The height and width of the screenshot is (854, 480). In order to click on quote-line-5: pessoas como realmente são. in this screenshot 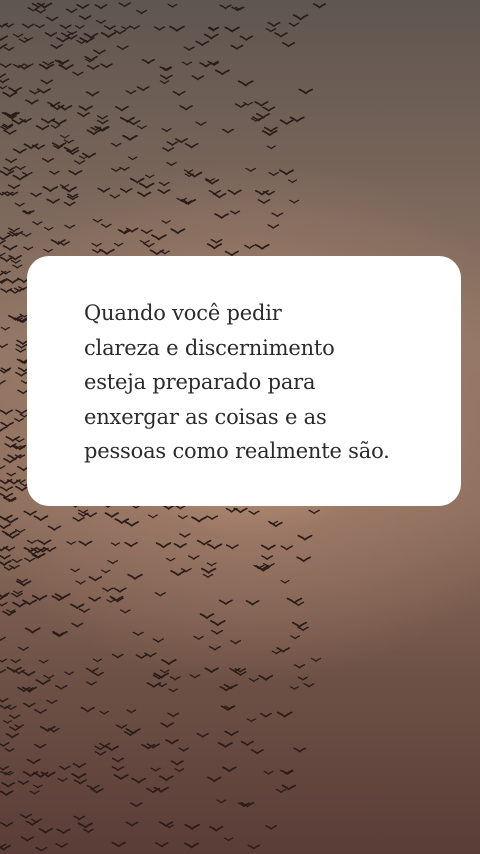, I will do `click(237, 451)`.